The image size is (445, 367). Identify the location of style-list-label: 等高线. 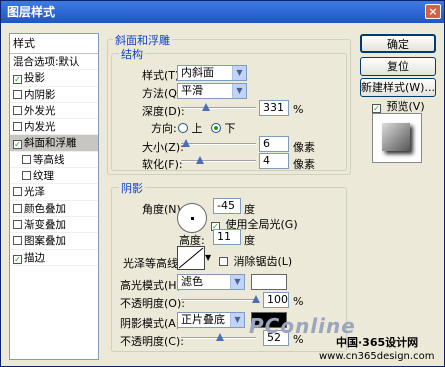
(49, 159).